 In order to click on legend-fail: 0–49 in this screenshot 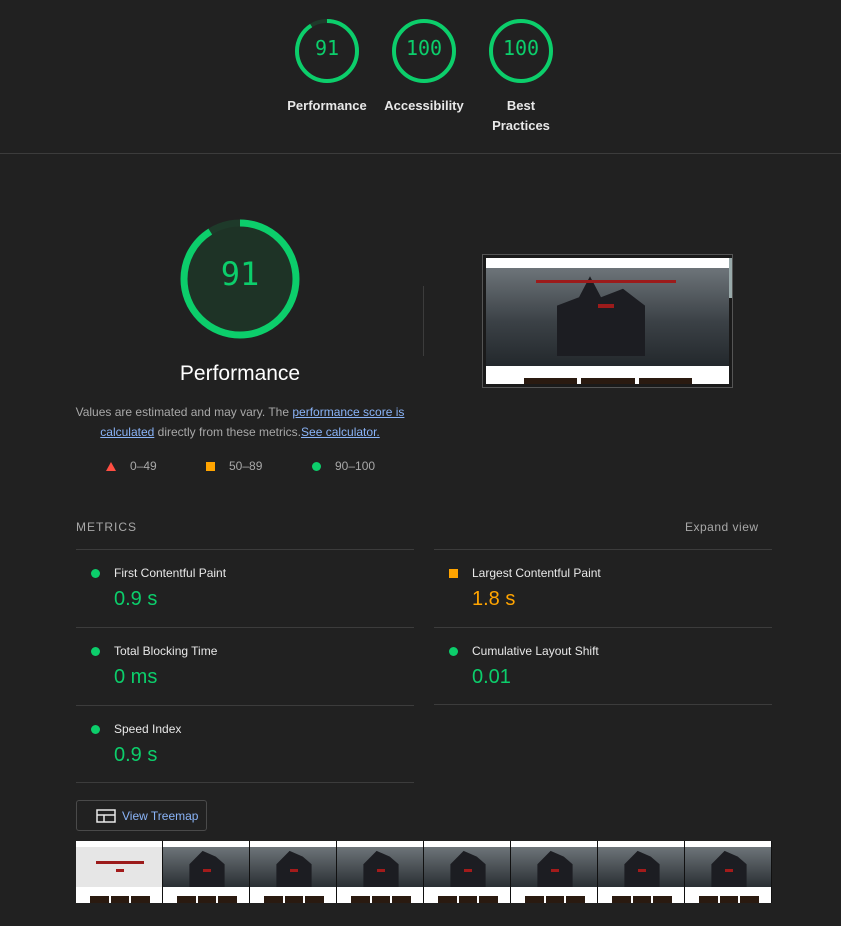, I will do `click(131, 466)`.